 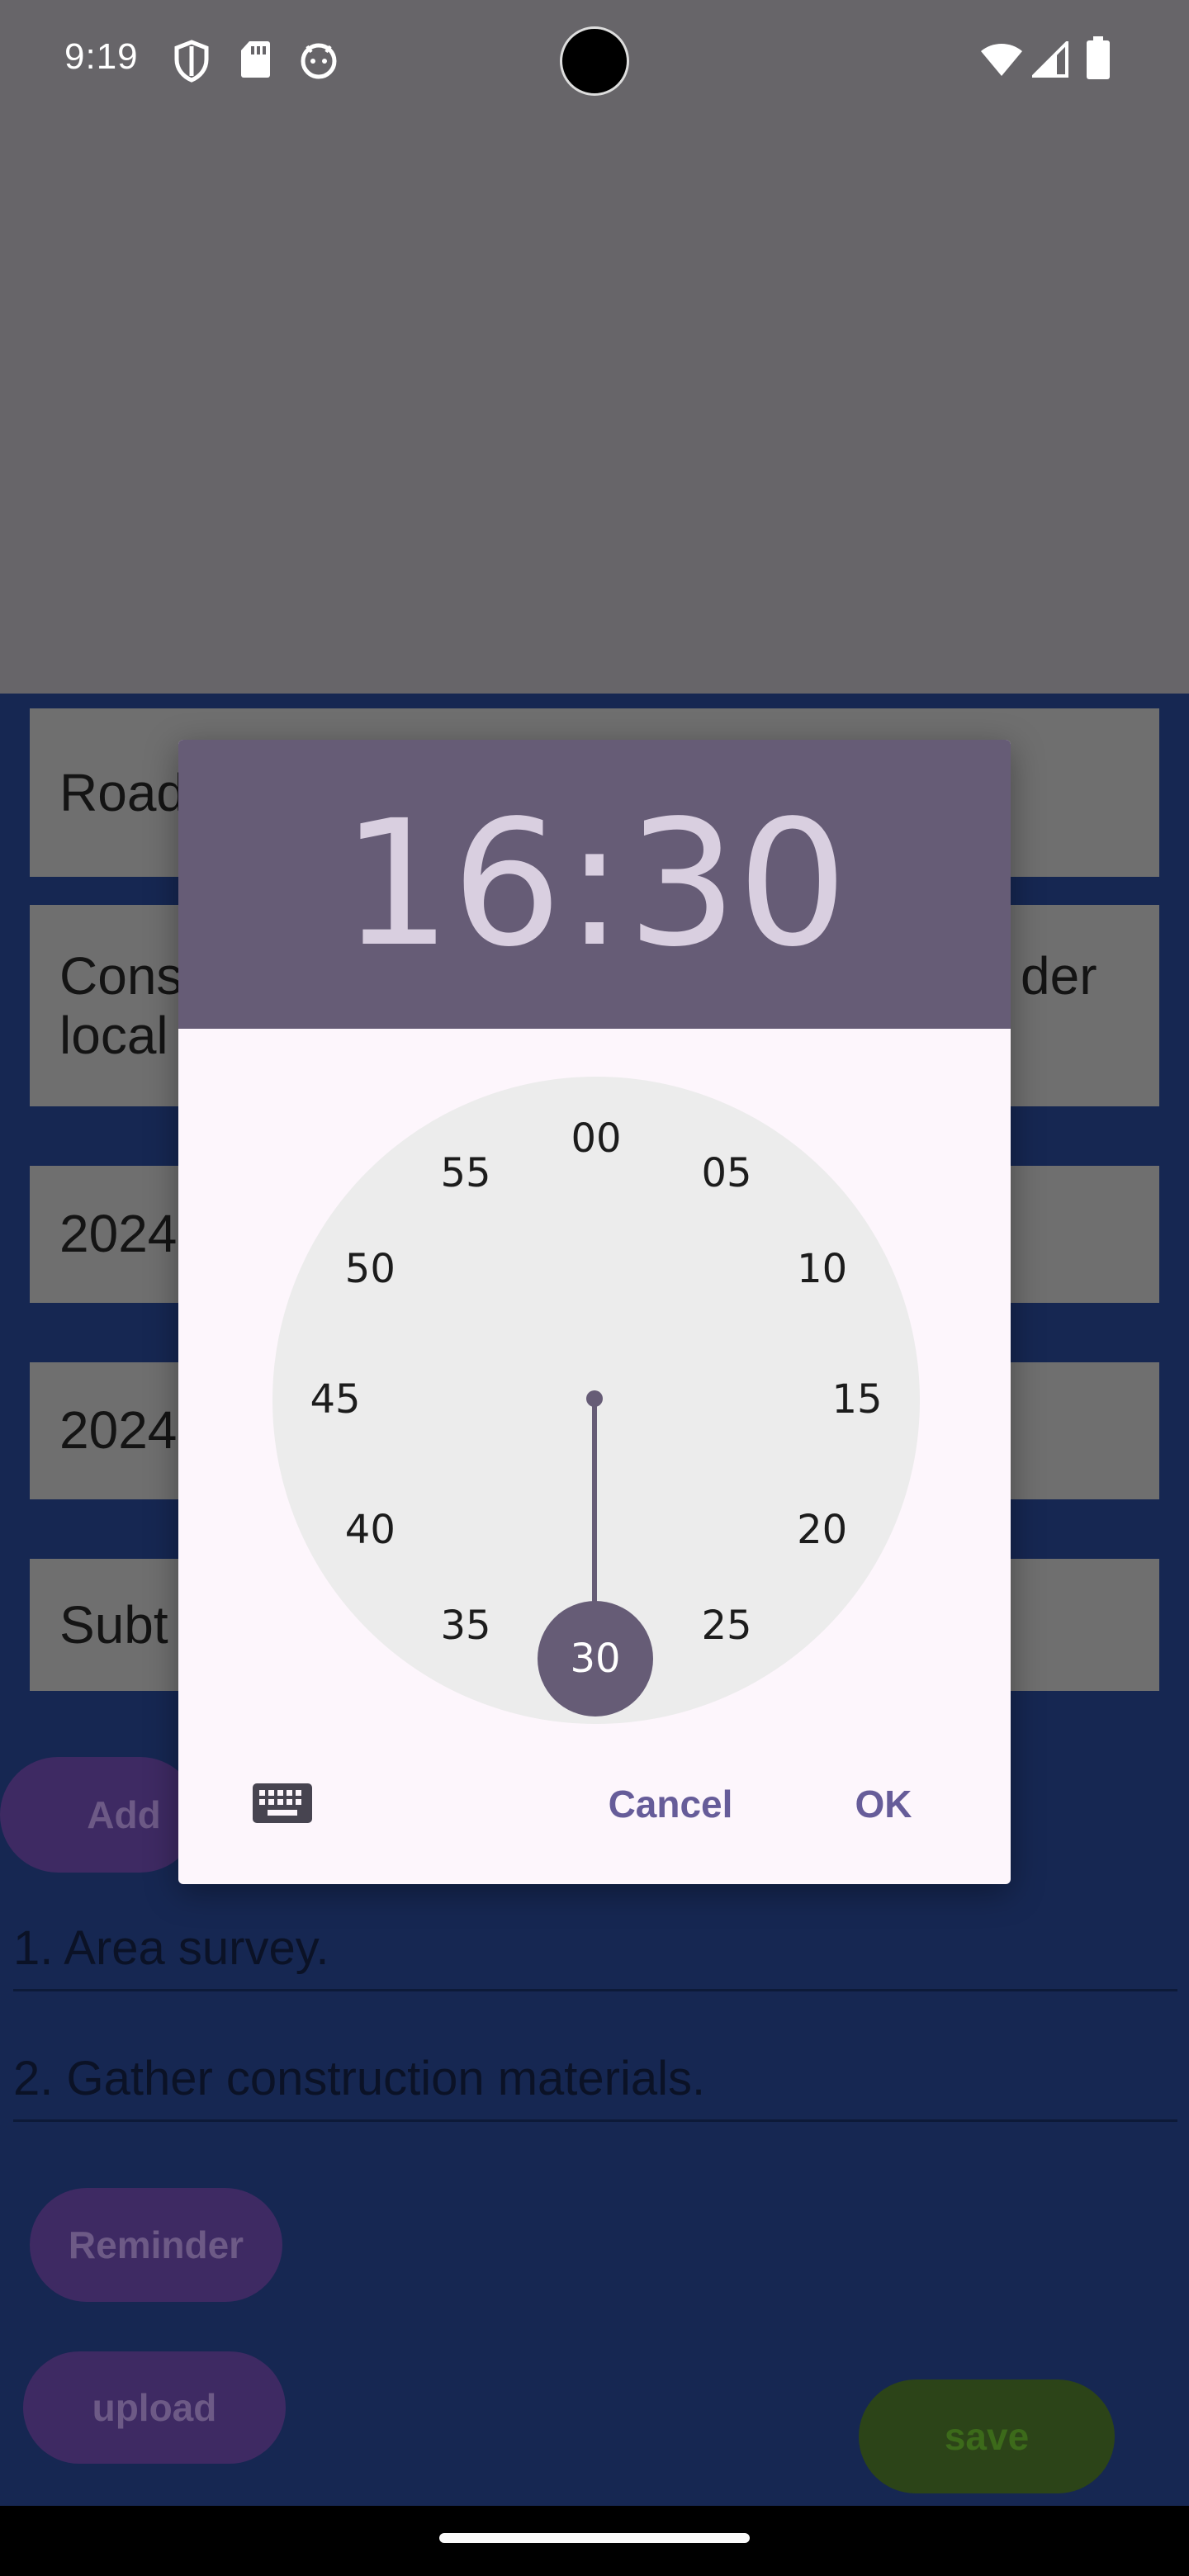 What do you see at coordinates (124, 1814) in the screenshot?
I see `add-subtask-label: Add` at bounding box center [124, 1814].